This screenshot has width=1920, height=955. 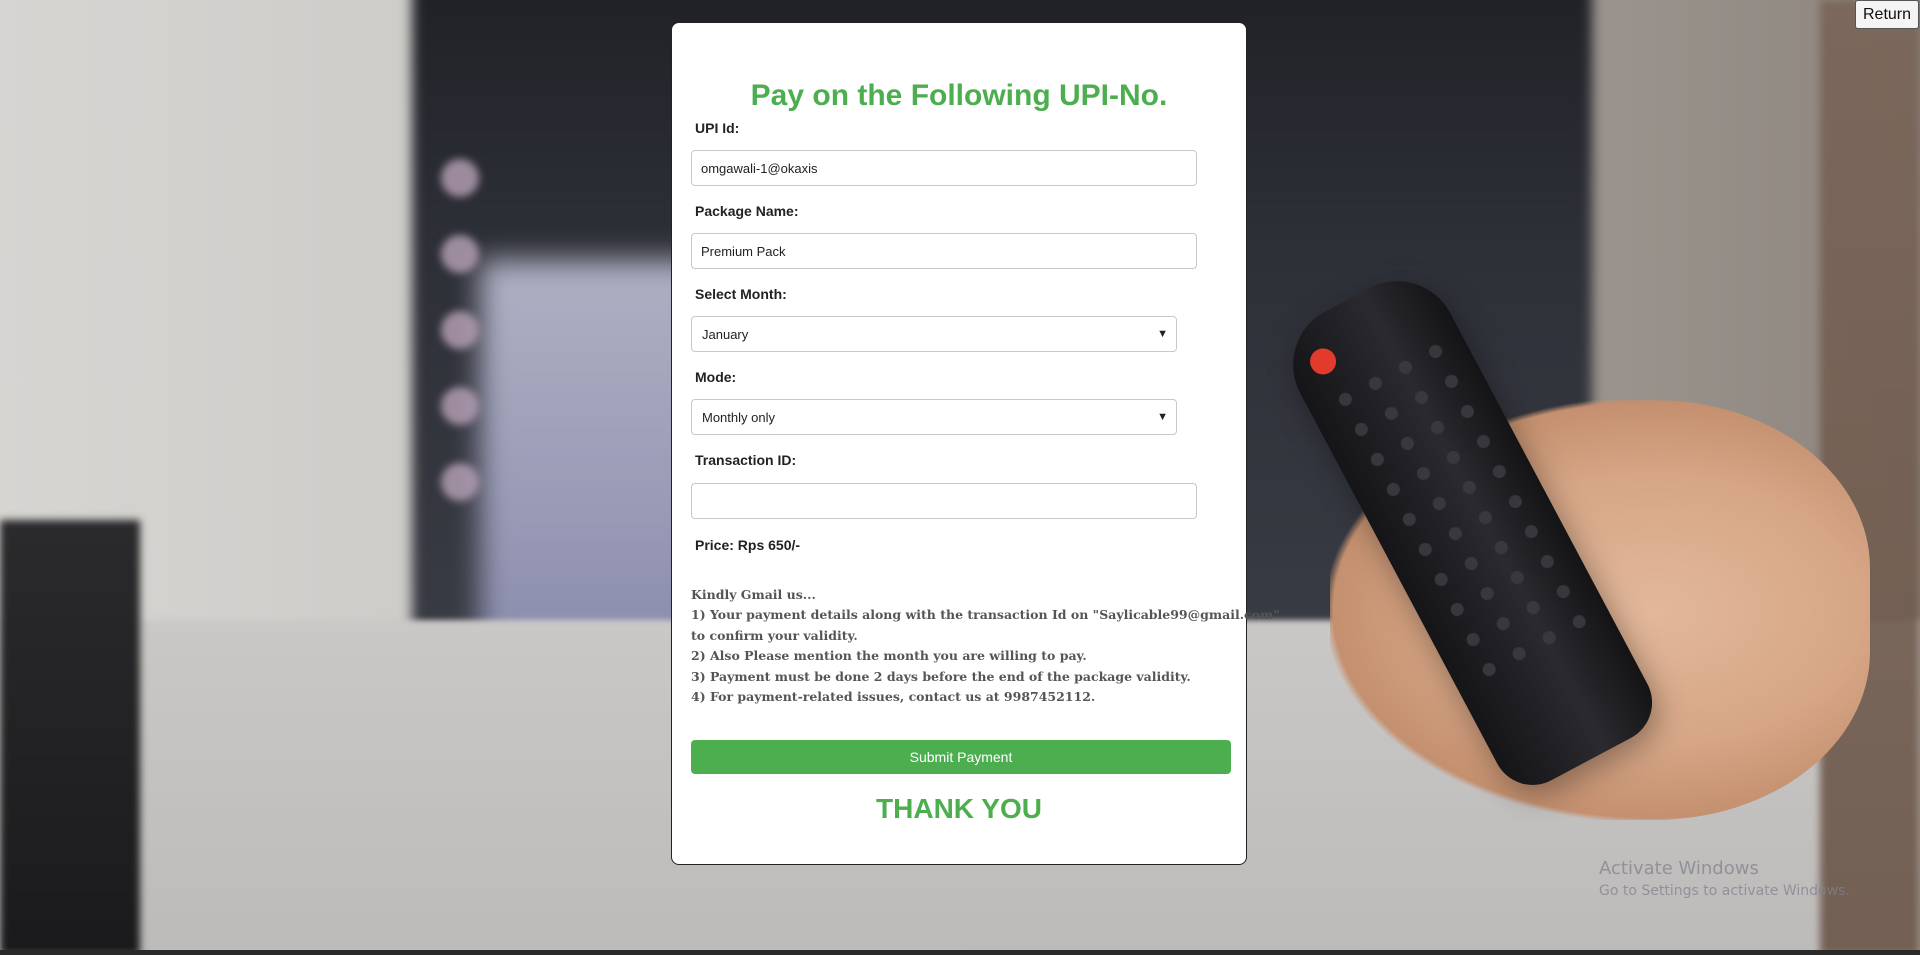 I want to click on price-text: Price: Rps 650/-, so click(x=748, y=545).